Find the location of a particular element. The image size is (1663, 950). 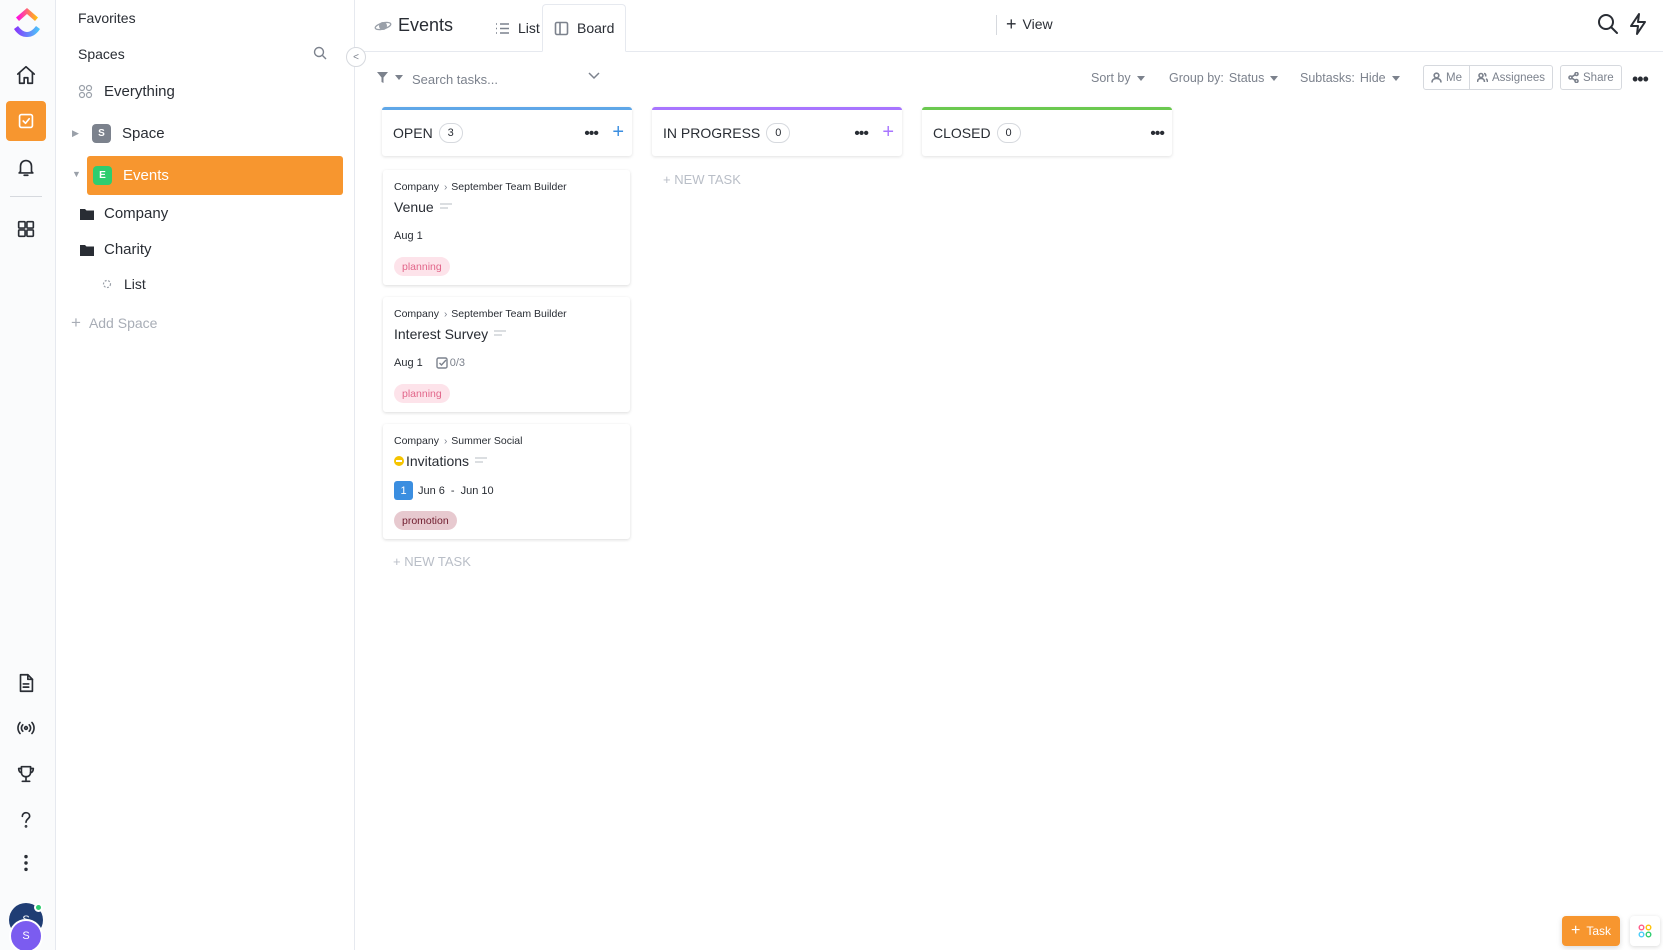

more-vertical-icon is located at coordinates (26, 863).